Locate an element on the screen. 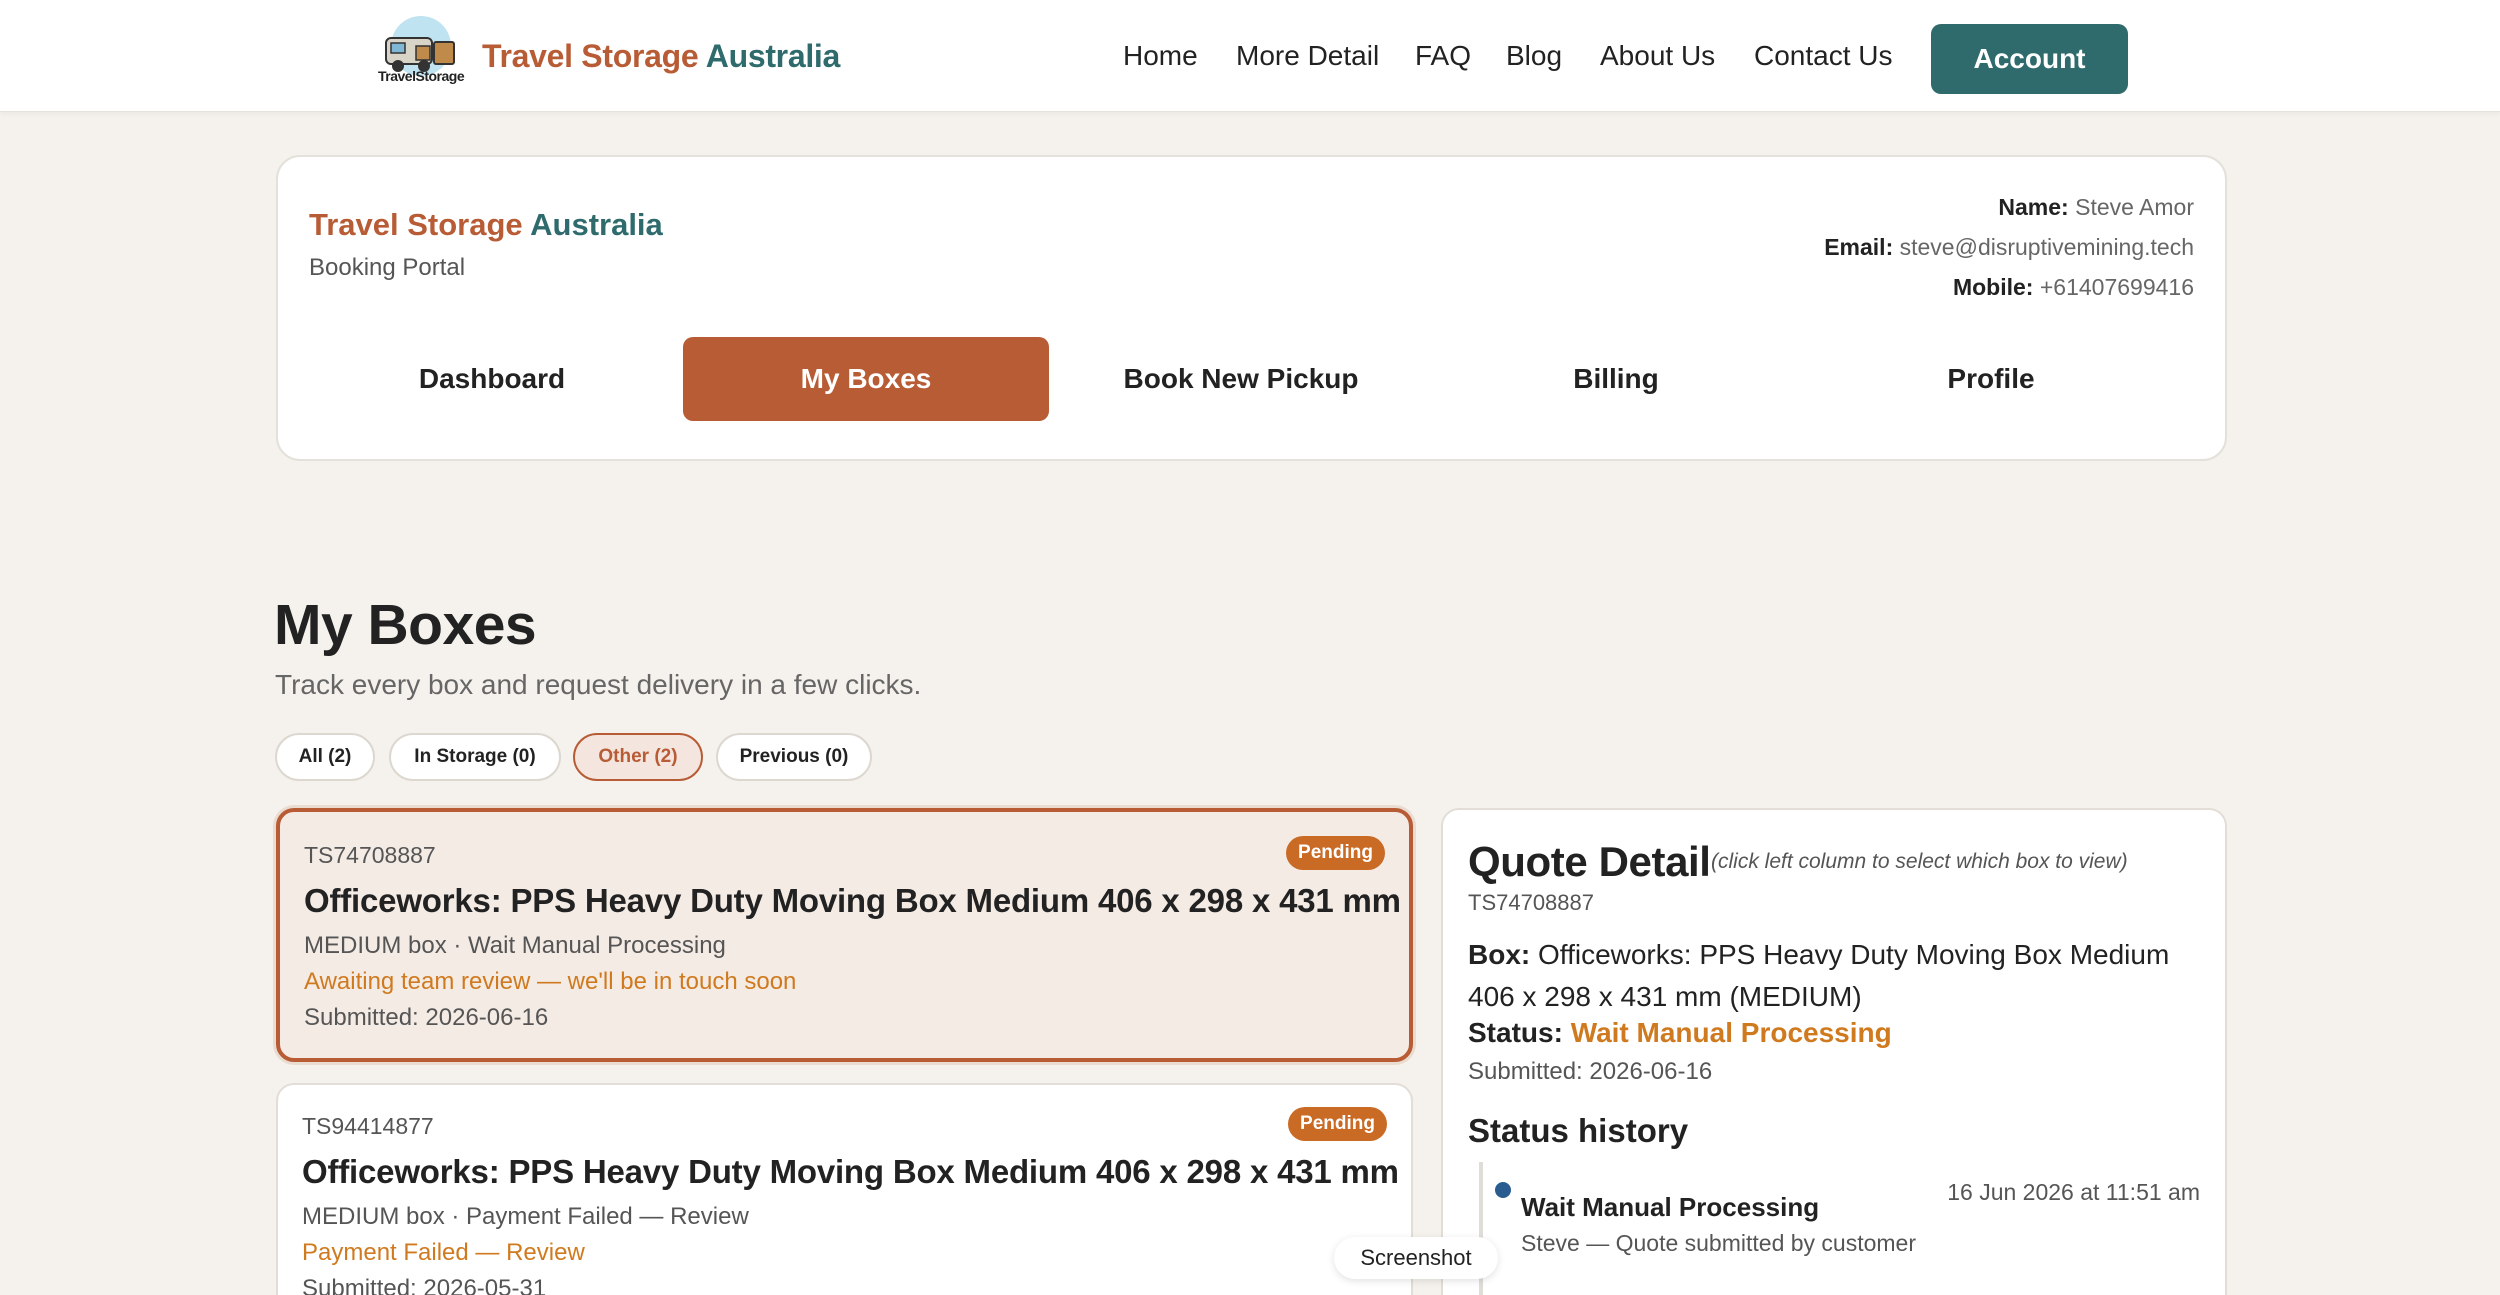 The image size is (2500, 1295). box-submitted: Submitted: 2026-05-31 is located at coordinates (424, 1285).